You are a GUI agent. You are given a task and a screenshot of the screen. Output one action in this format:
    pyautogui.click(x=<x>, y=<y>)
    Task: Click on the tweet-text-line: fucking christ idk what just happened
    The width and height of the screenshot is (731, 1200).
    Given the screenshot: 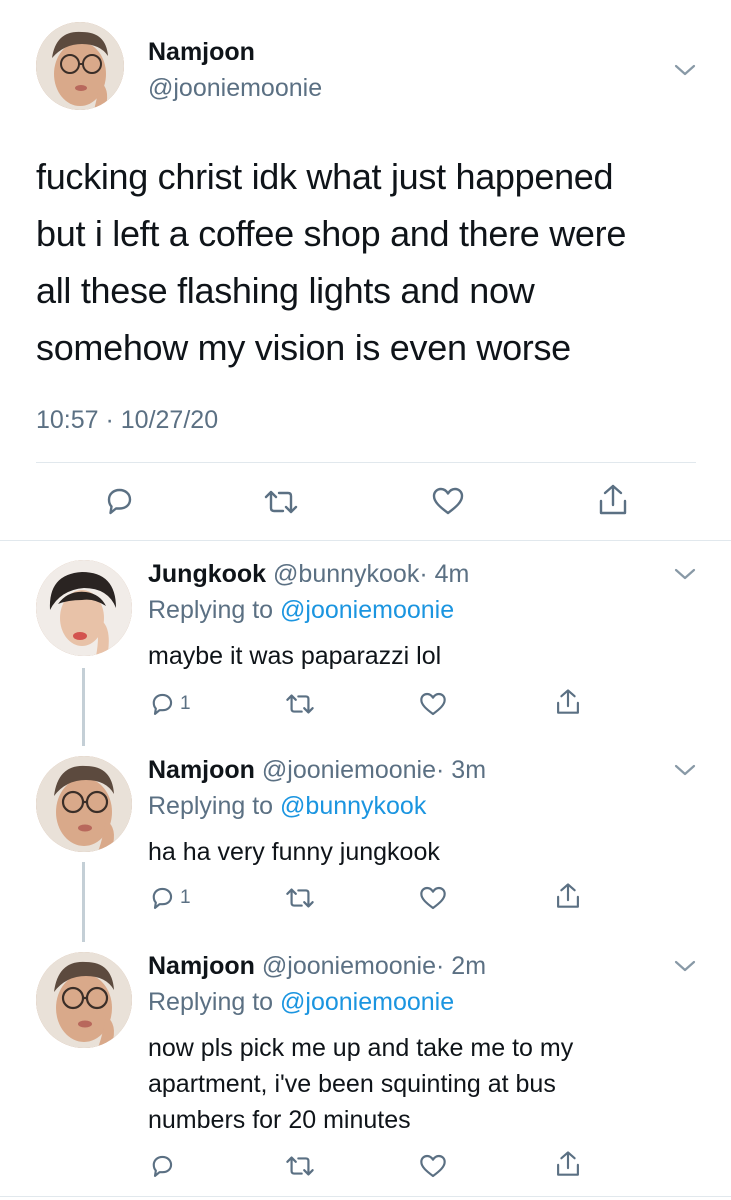 What is the action you would take?
    pyautogui.click(x=325, y=176)
    